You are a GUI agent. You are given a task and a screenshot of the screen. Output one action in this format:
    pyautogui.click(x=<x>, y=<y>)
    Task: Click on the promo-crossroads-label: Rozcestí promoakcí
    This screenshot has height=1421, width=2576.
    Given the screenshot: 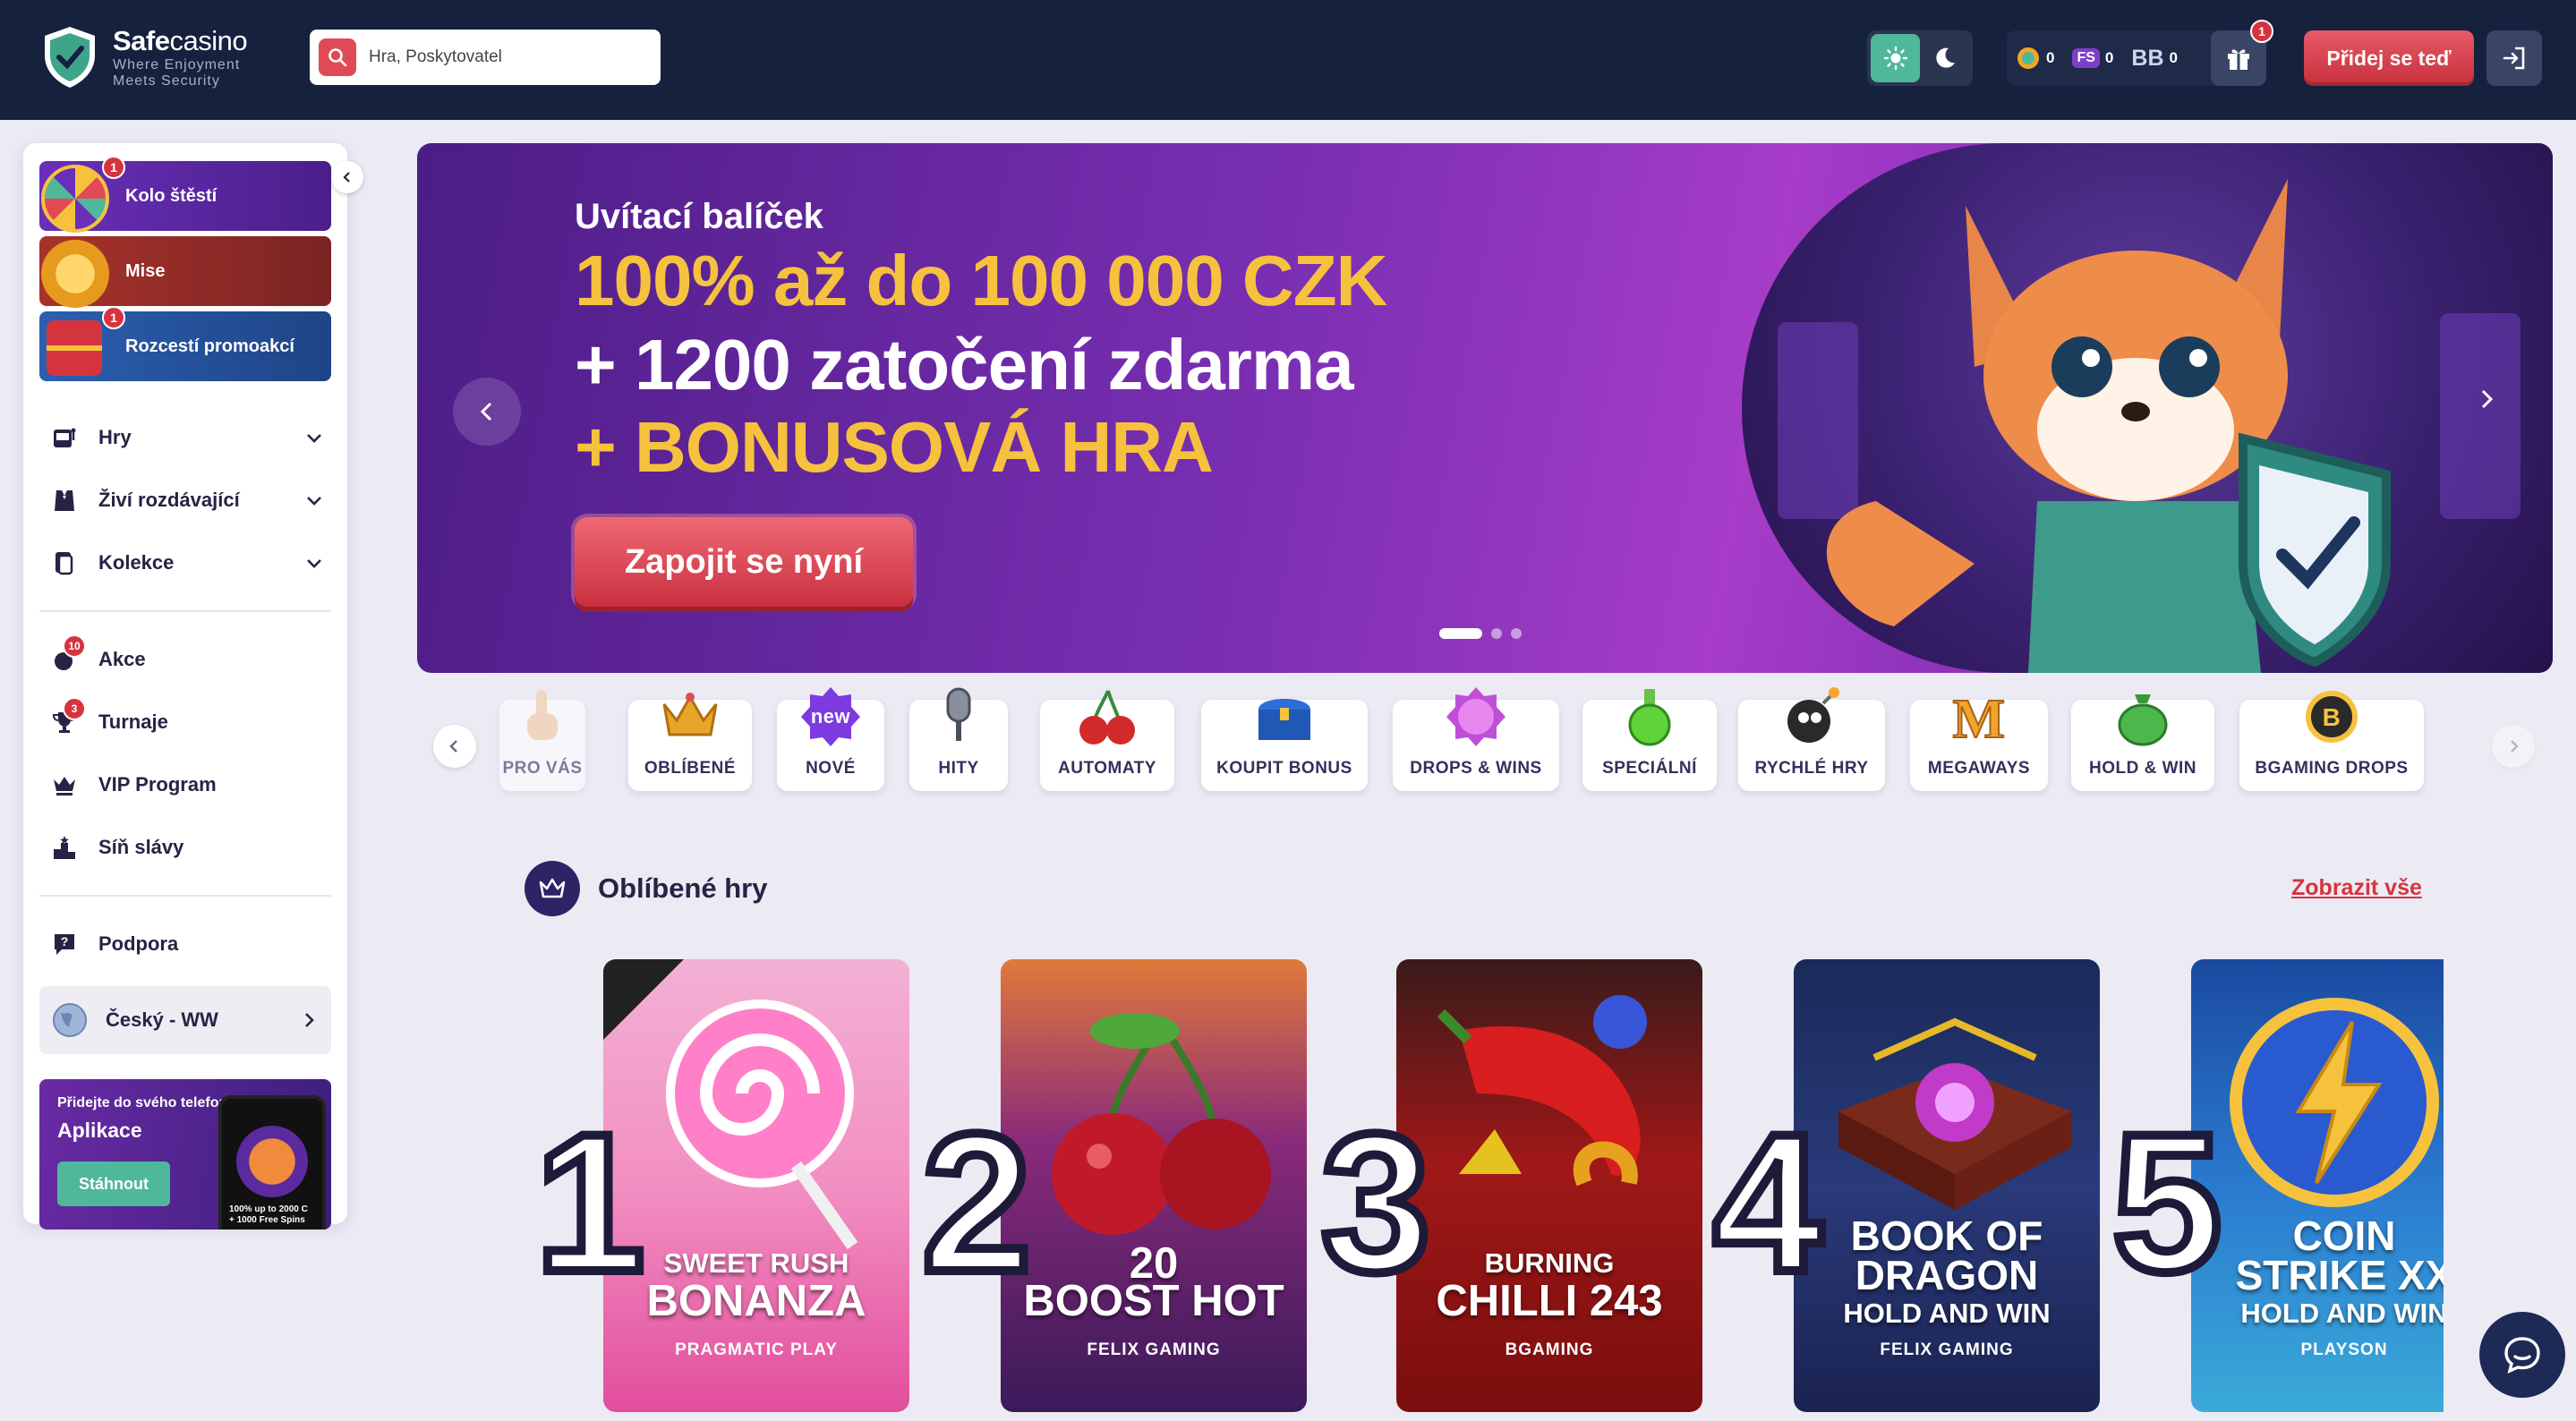 What is the action you would take?
    pyautogui.click(x=209, y=346)
    